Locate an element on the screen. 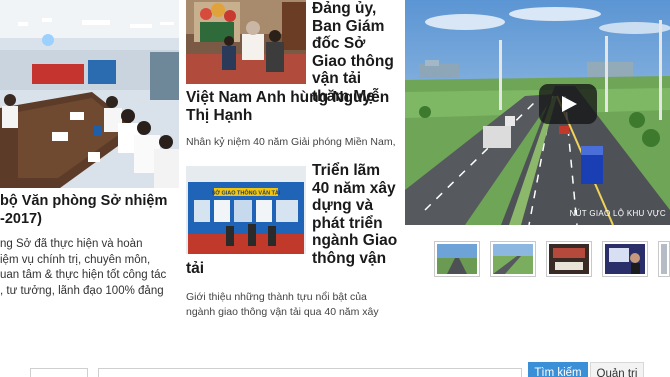  conference-photo is located at coordinates (89, 94).